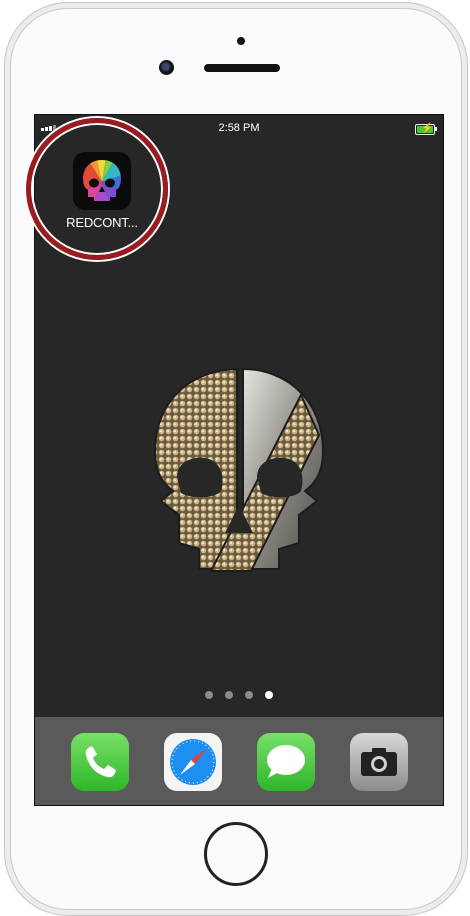  What do you see at coordinates (239, 761) in the screenshot?
I see `dock` at bounding box center [239, 761].